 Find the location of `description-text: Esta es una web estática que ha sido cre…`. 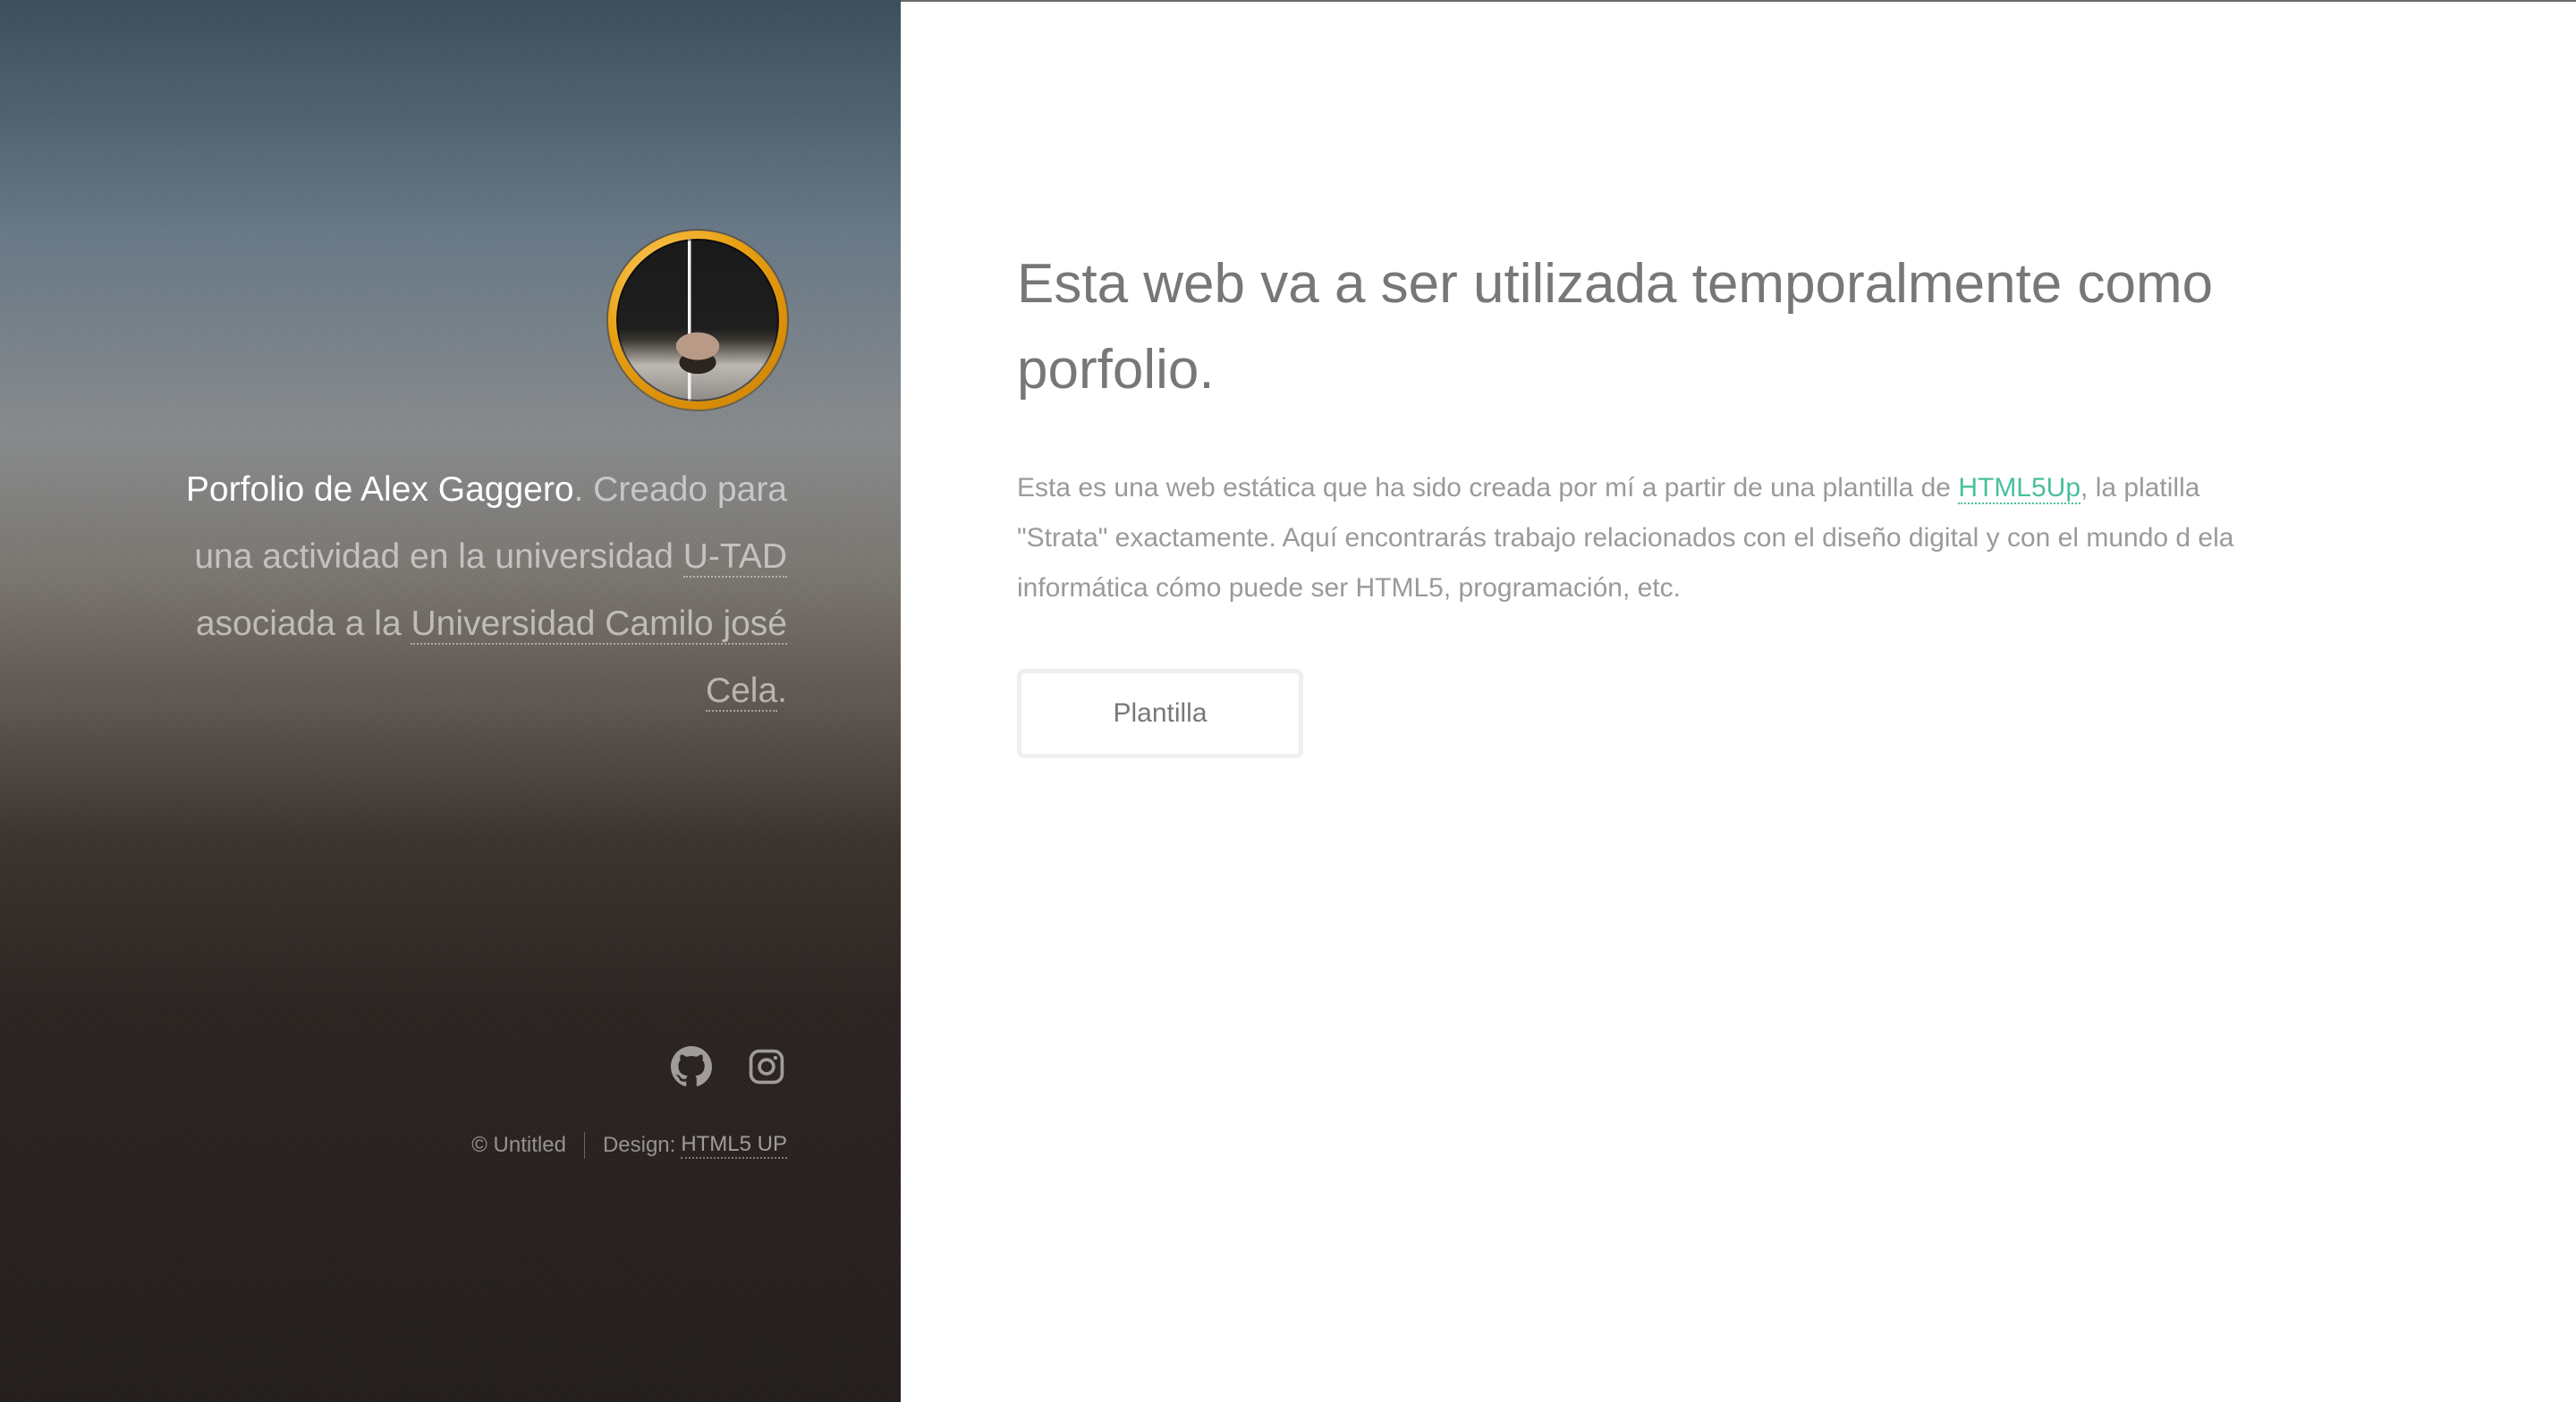

description-text: Esta es una web estática que ha sido cre… is located at coordinates (1488, 488).